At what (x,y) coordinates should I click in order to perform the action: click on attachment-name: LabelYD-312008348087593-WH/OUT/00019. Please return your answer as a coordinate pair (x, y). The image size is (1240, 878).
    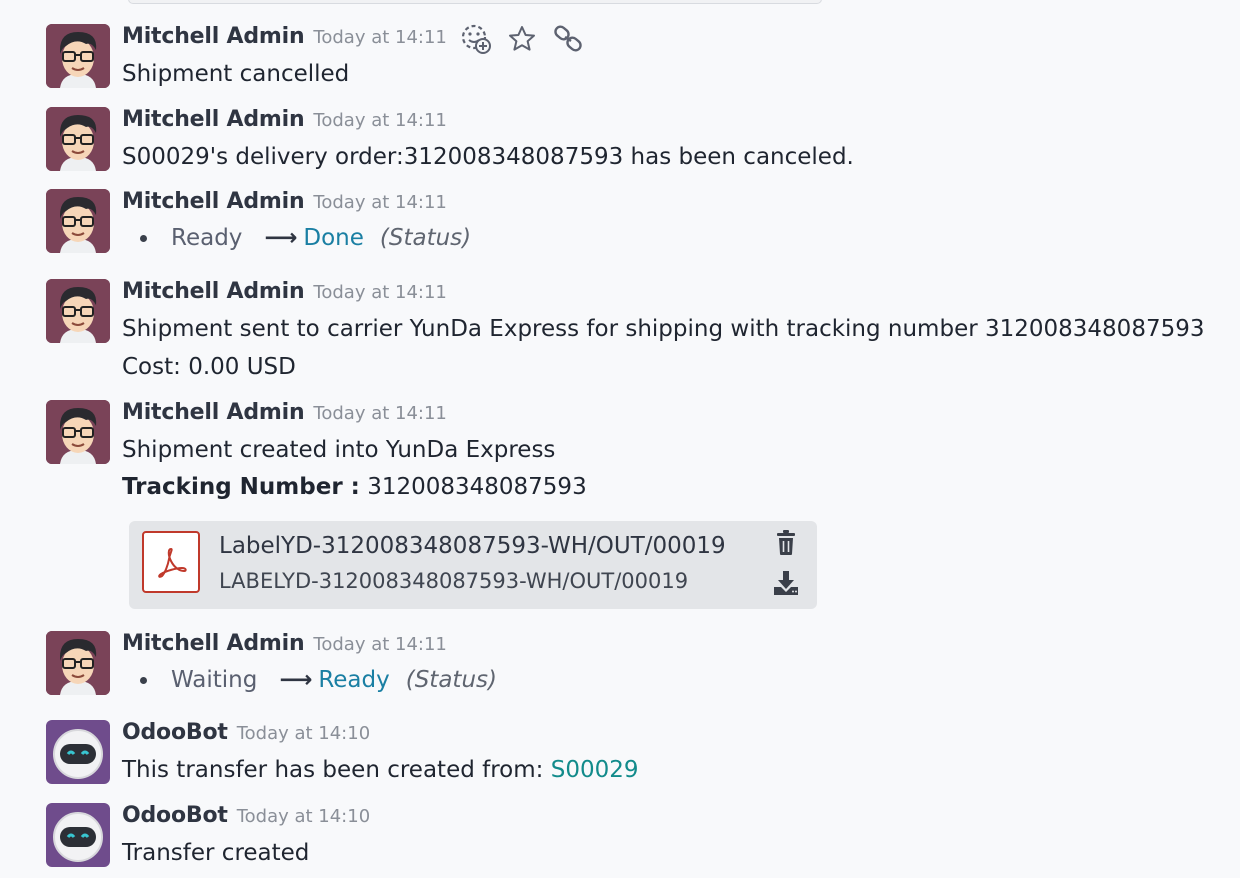
    Looking at the image, I should click on (472, 546).